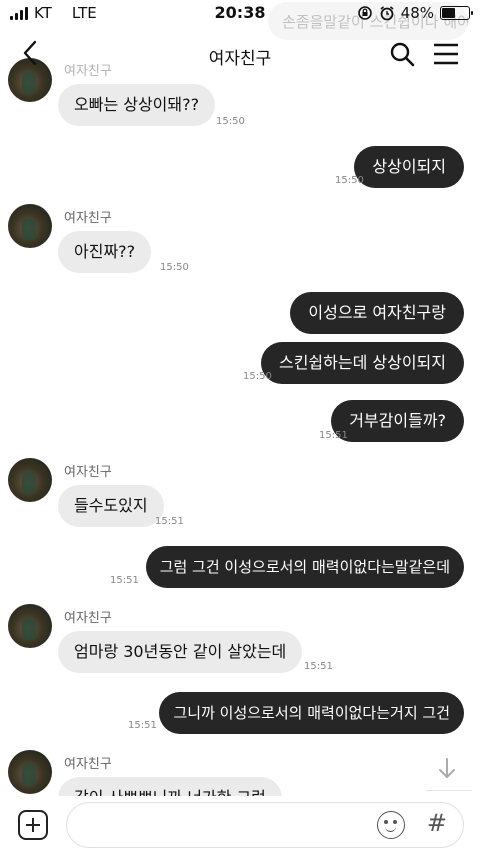 The height and width of the screenshot is (854, 480). Describe the element at coordinates (364, 13) in the screenshot. I see `orientation-lock-icon` at that location.